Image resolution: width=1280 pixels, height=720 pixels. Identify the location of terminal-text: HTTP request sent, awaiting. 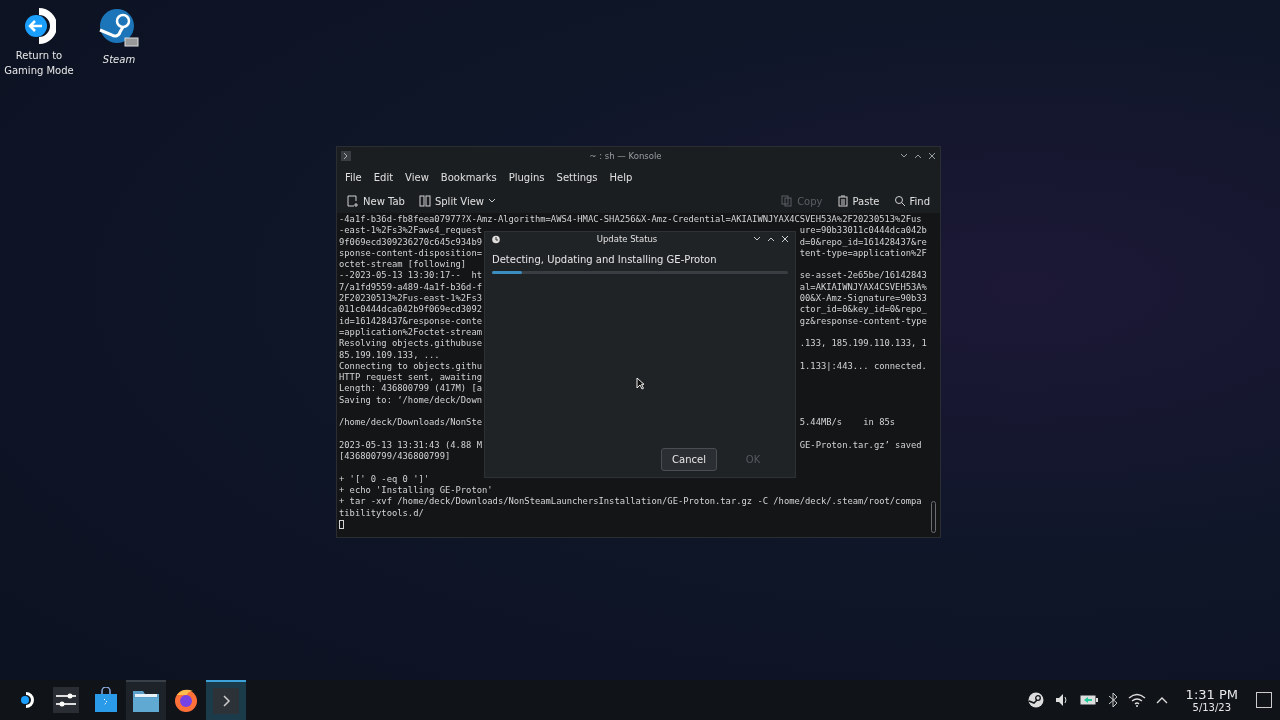
(410, 378).